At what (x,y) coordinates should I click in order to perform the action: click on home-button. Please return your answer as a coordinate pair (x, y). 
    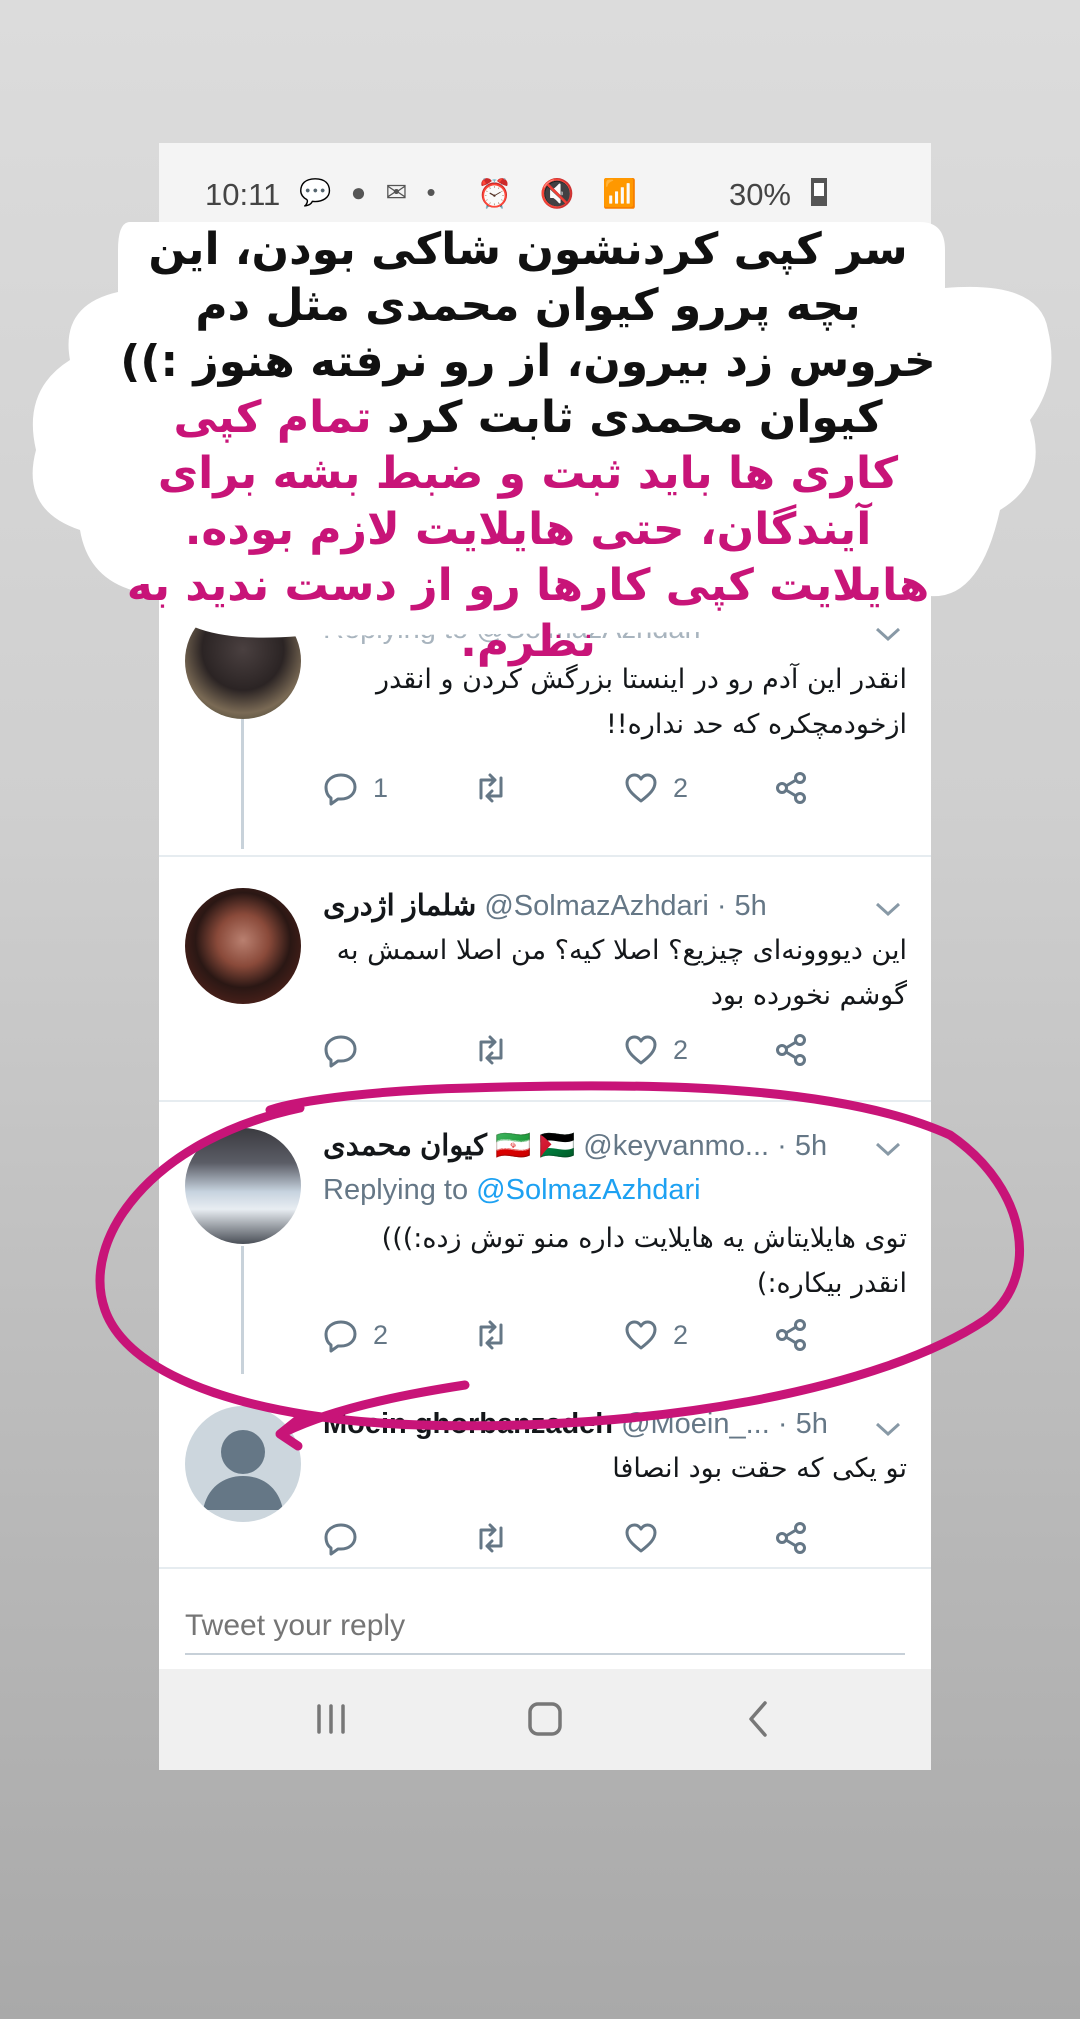
    Looking at the image, I should click on (545, 1719).